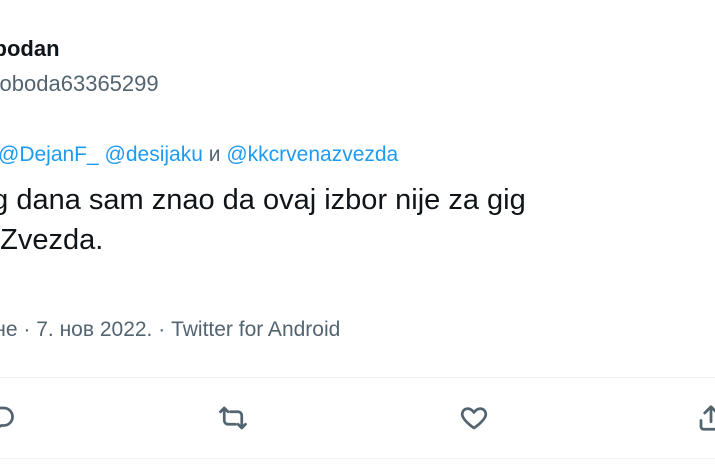 This screenshot has height=476, width=715. Describe the element at coordinates (170, 330) in the screenshot. I see `tweet-meta: дне · 7. нов 2022. · Twitter for Android` at that location.